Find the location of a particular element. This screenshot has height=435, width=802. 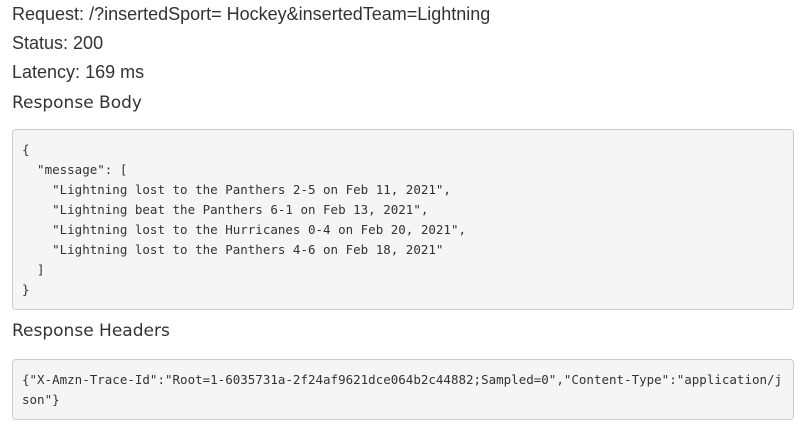

status-label: Status: is located at coordinates (40, 43).